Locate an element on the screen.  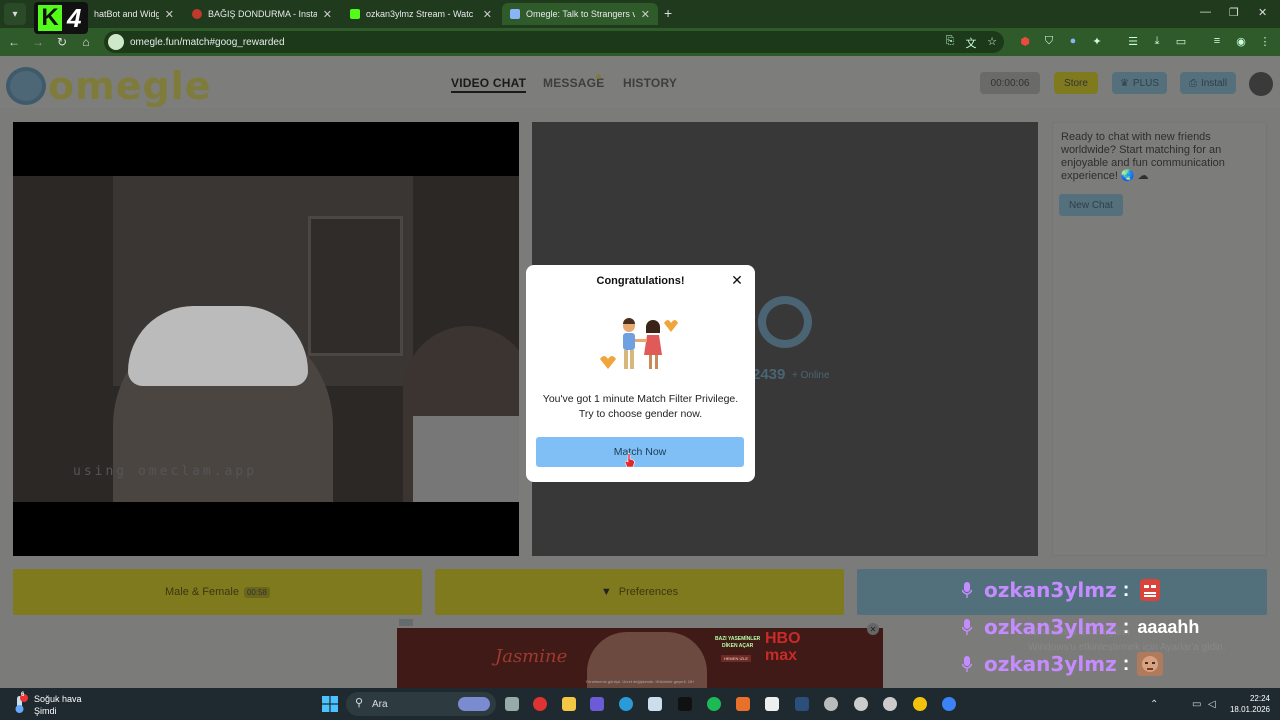
restore-icon: ❐ is located at coordinates (1234, 12).